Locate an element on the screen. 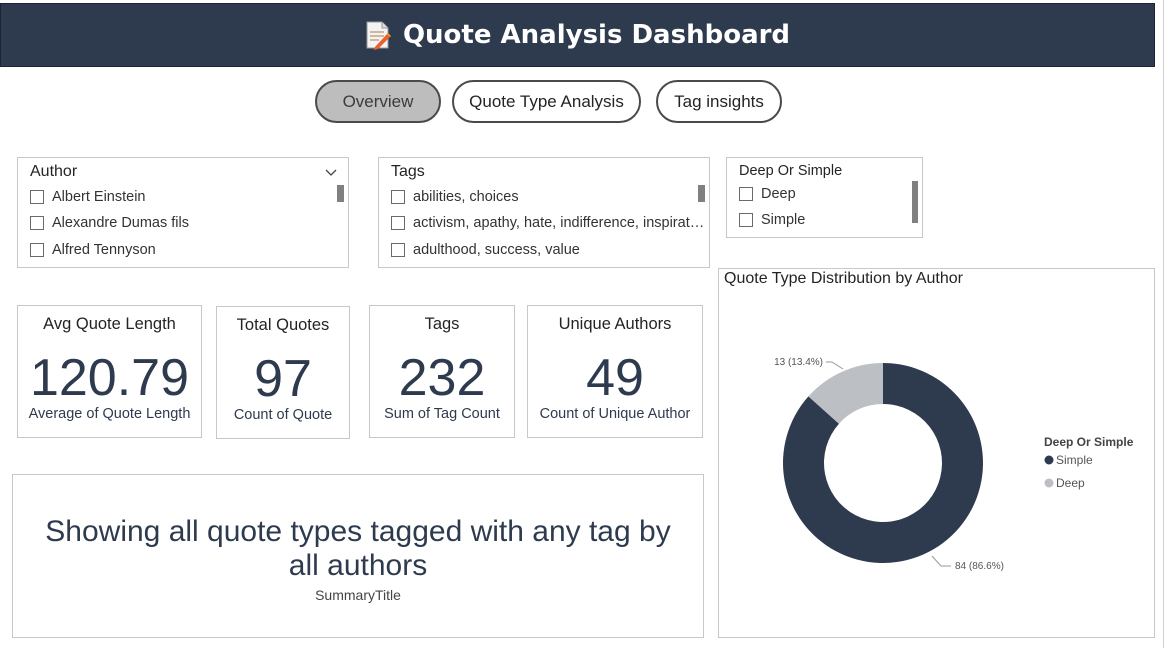 This screenshot has height=648, width=1166. slicer-option: Deep is located at coordinates (767, 194).